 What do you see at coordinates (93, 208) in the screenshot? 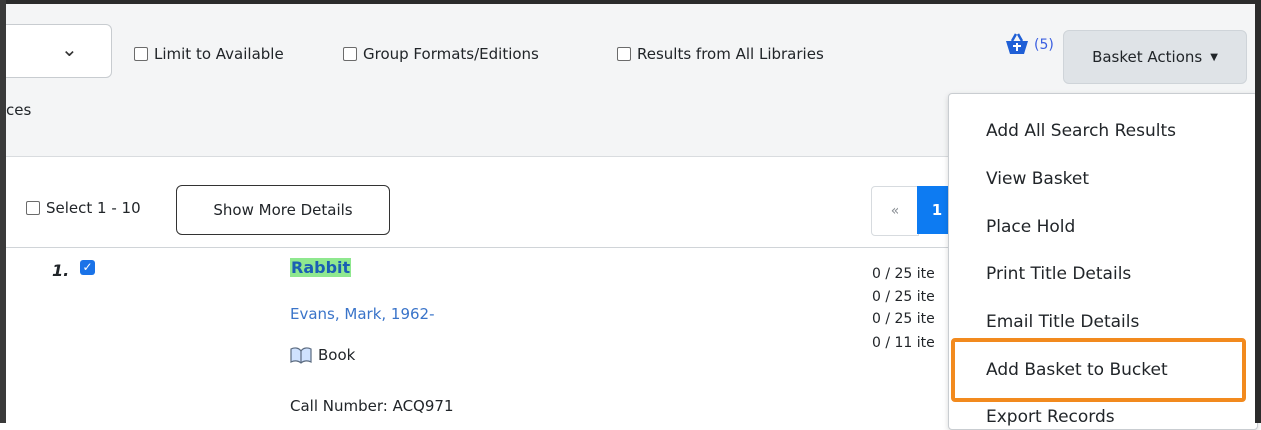
I see `select-range-label: Select 1 - 10` at bounding box center [93, 208].